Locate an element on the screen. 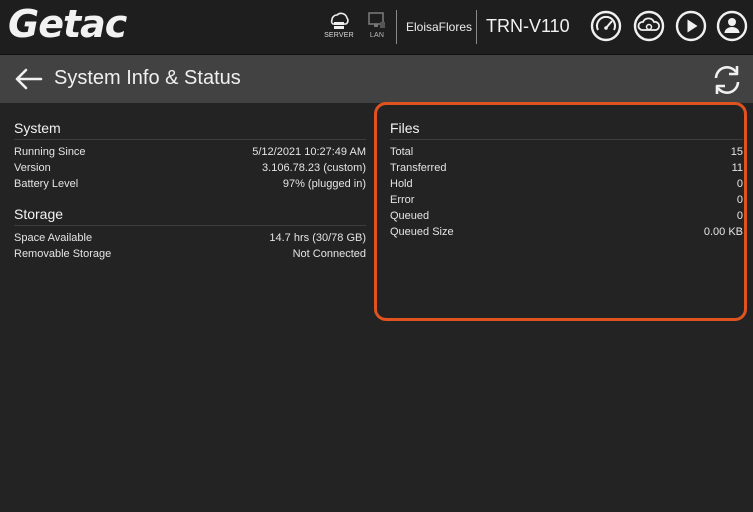  row-label: Version is located at coordinates (32, 168).